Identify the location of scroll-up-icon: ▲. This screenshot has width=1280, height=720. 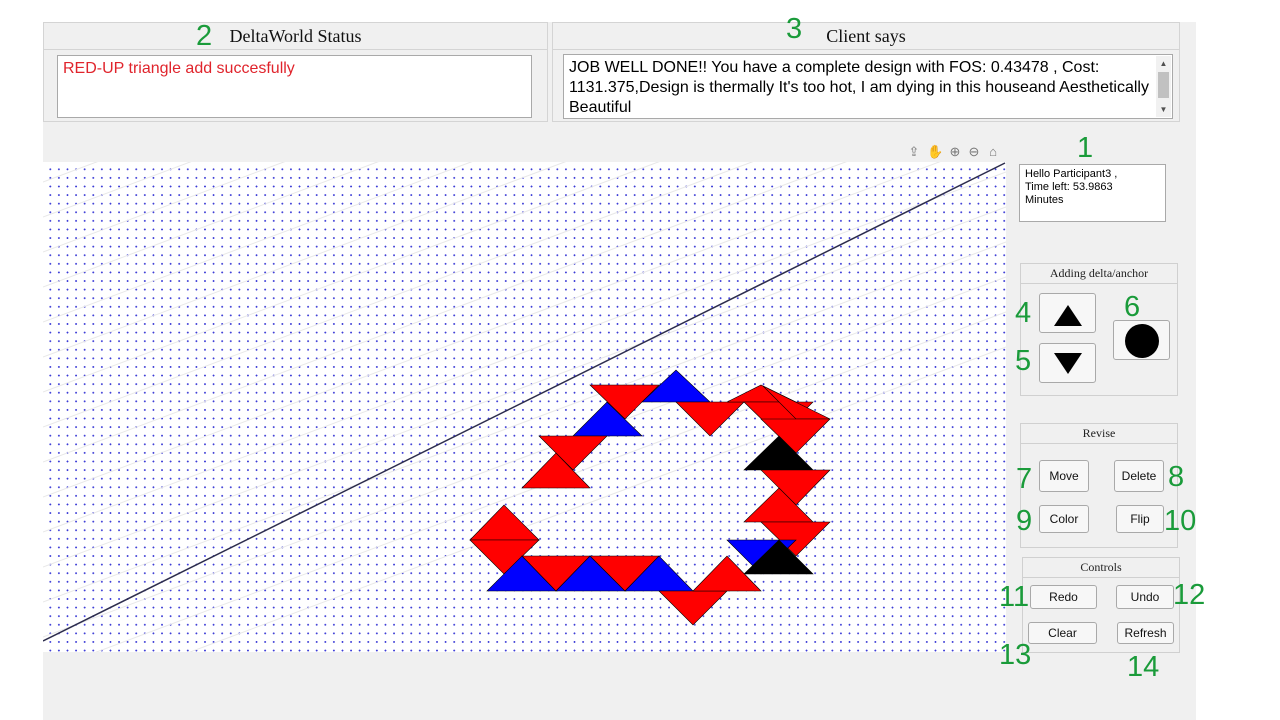
(1163, 63).